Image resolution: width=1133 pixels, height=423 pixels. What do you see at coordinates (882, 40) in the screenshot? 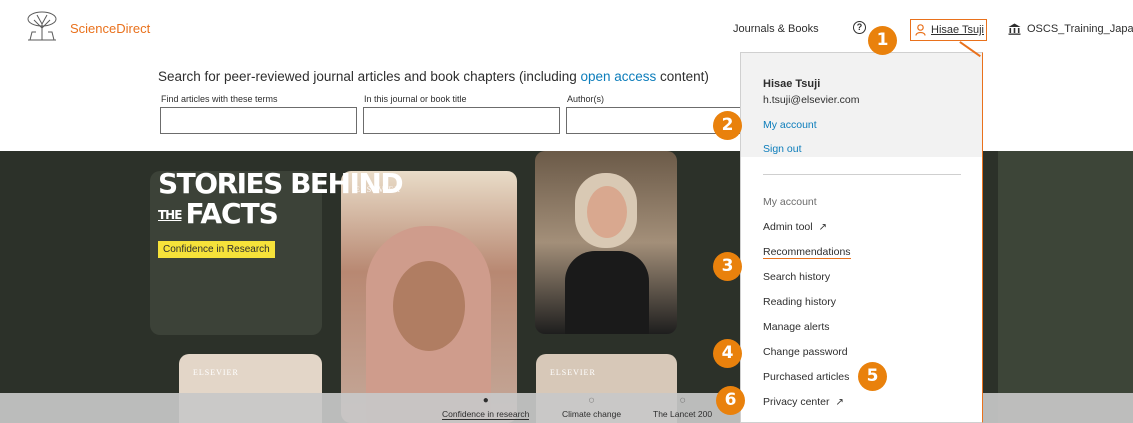
I see `callout-badge-1: 1` at bounding box center [882, 40].